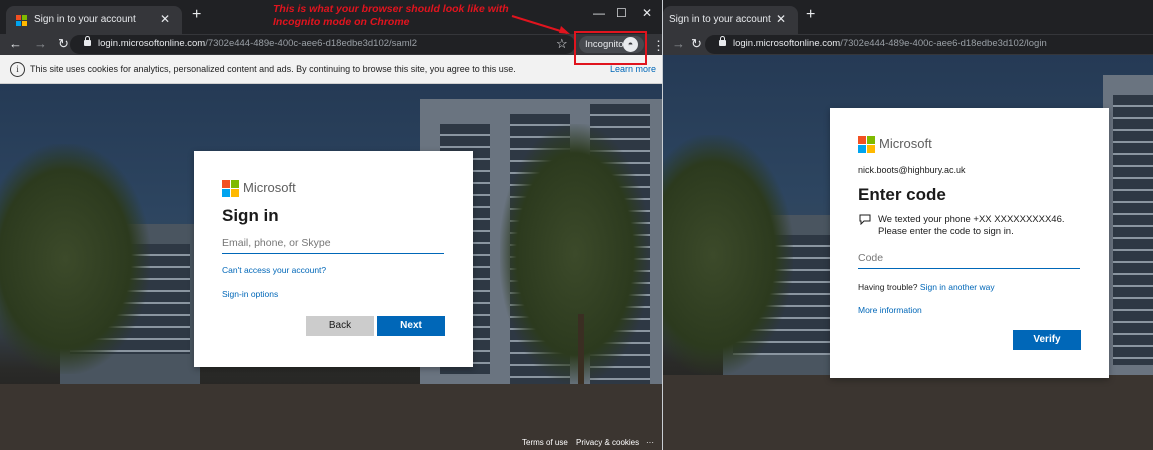 Image resolution: width=1153 pixels, height=450 pixels. Describe the element at coordinates (274, 270) in the screenshot. I see `cant-access-link: Can't access your account?` at that location.